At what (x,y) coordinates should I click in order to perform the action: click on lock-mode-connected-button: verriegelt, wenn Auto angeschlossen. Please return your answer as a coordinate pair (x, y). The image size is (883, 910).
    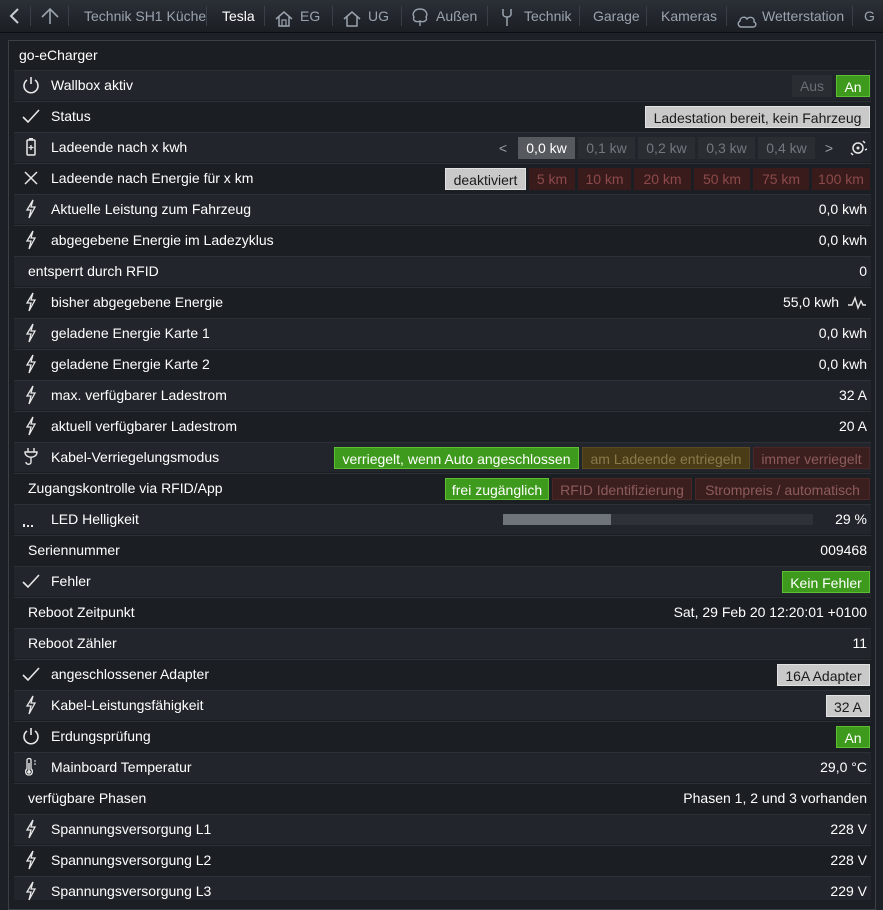
    Looking at the image, I should click on (456, 458).